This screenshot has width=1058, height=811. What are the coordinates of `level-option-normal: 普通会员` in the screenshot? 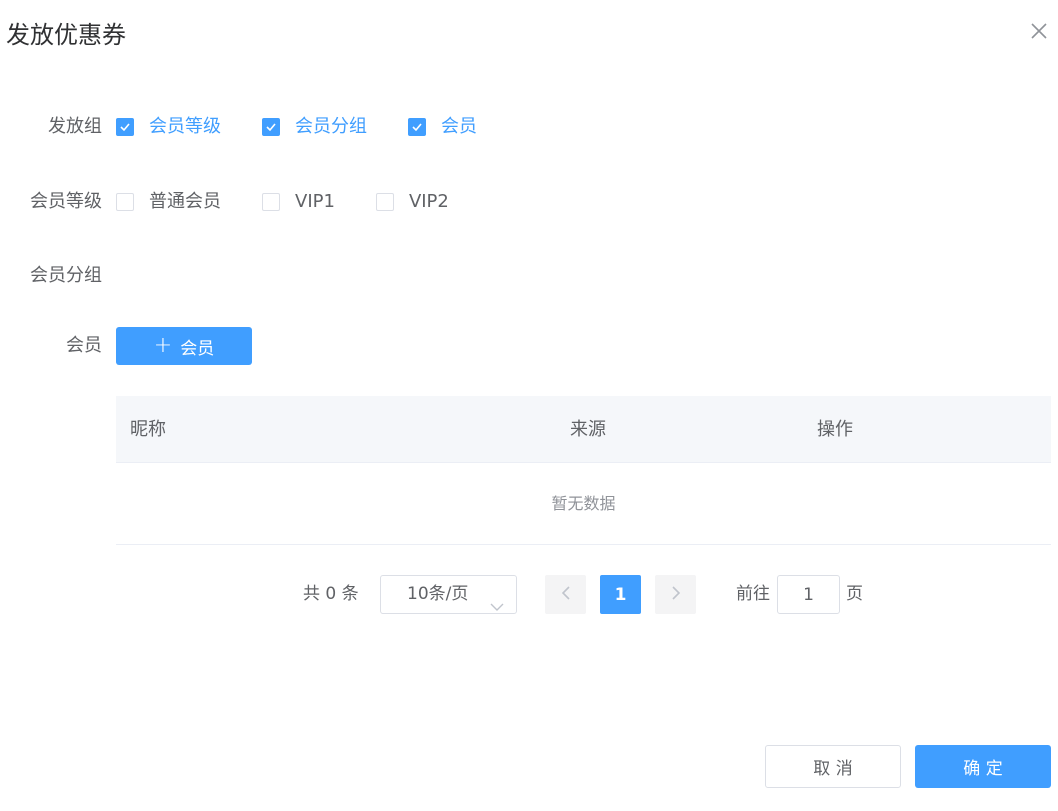 It's located at (168, 202).